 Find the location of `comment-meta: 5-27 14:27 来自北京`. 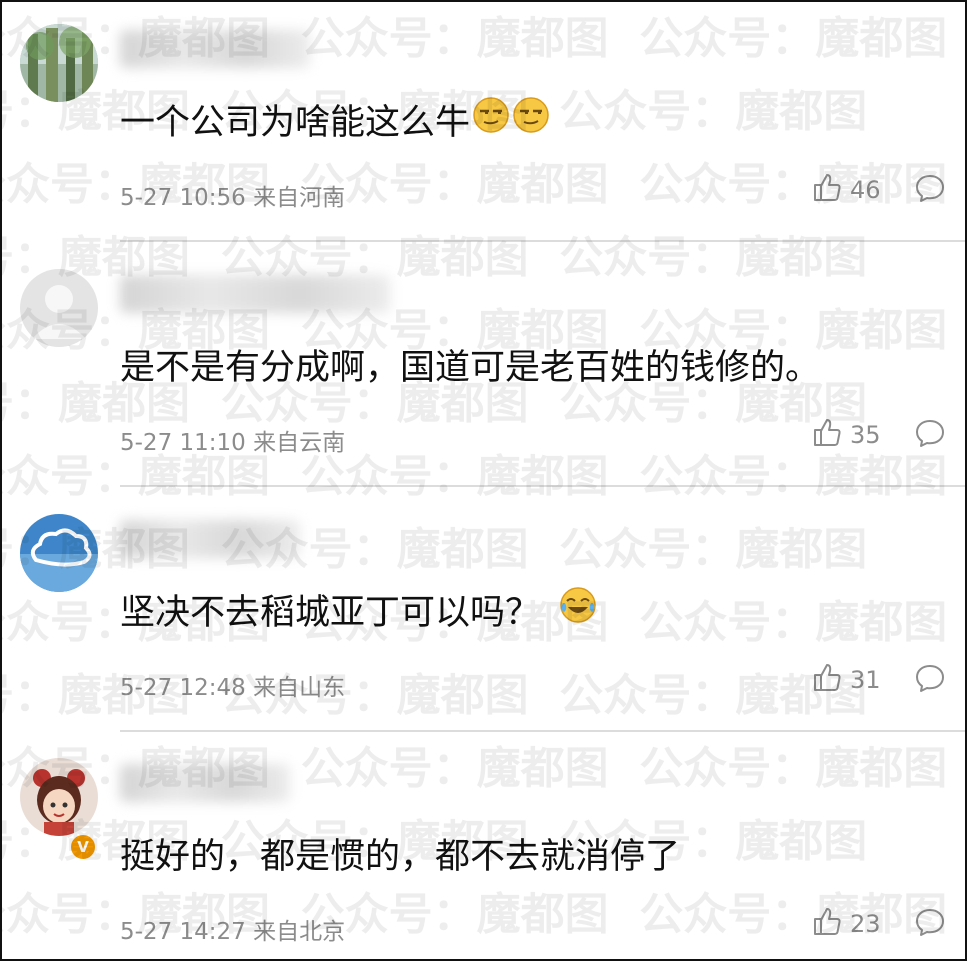

comment-meta: 5-27 14:27 来自北京 is located at coordinates (232, 929).